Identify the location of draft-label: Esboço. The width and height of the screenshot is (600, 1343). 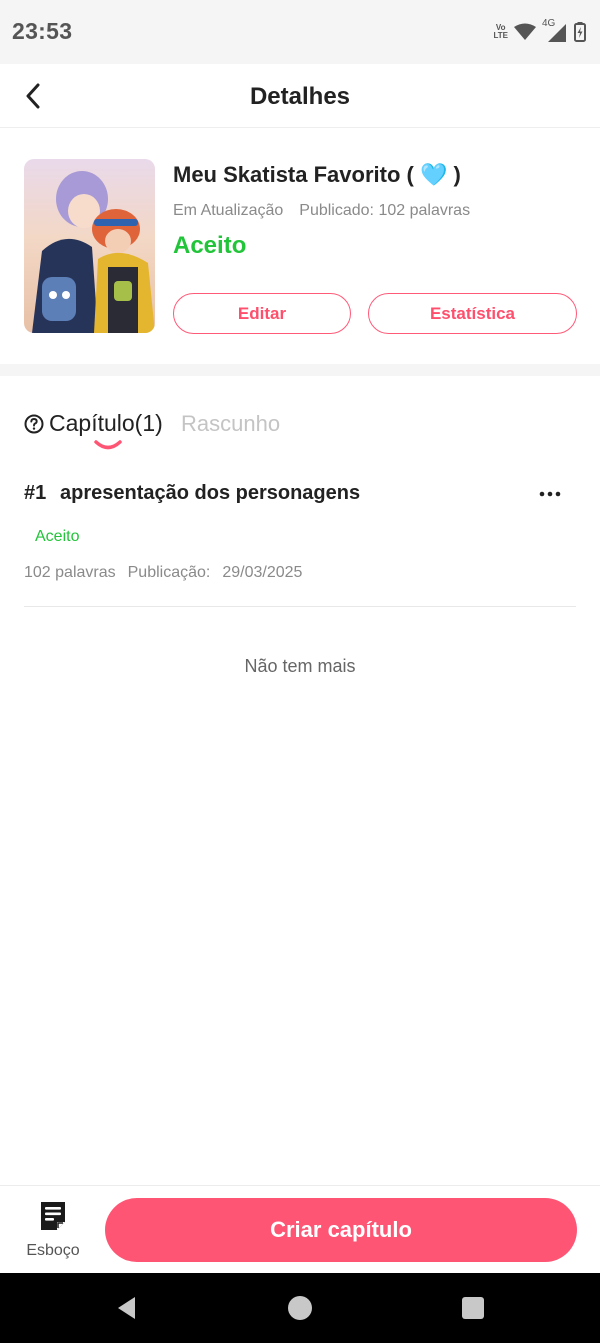
(53, 1250).